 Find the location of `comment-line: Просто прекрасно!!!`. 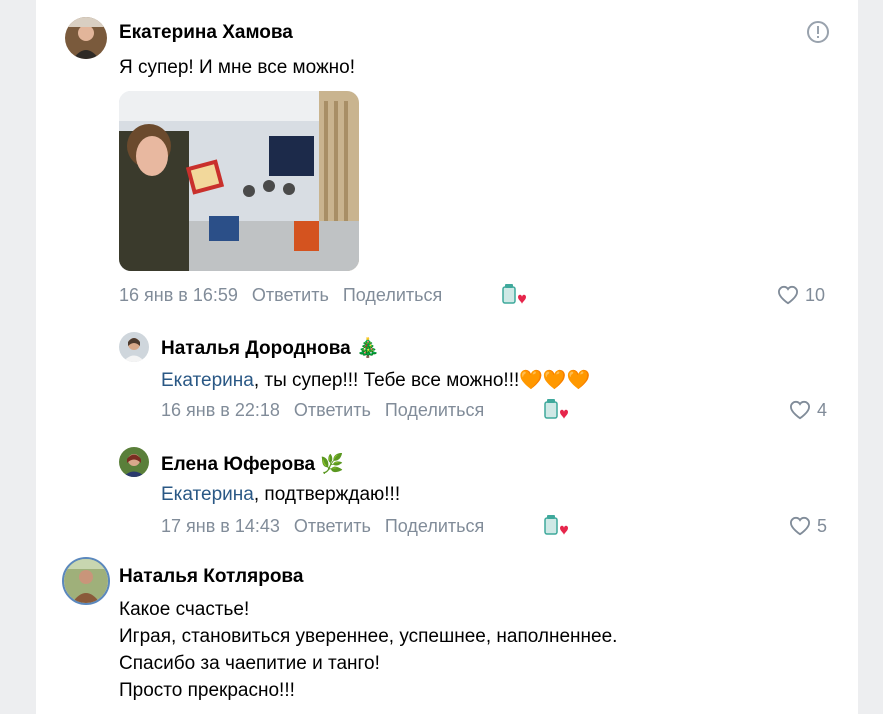

comment-line: Просто прекрасно!!! is located at coordinates (207, 690).